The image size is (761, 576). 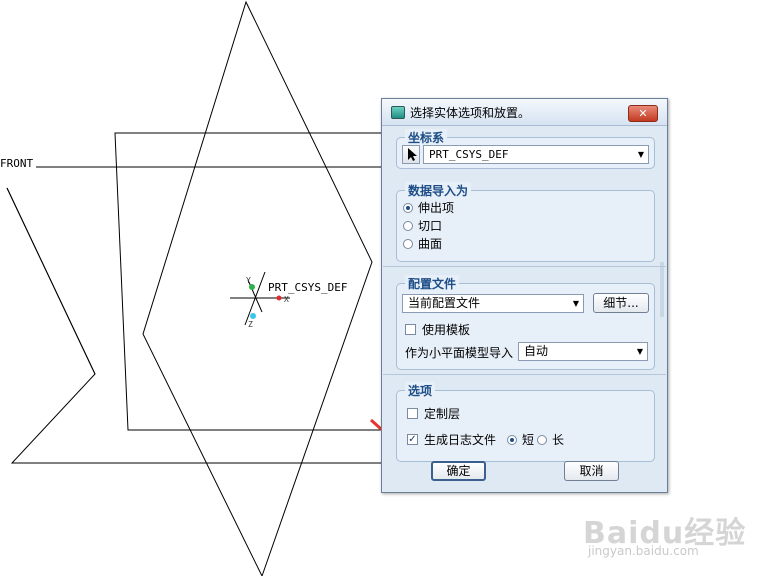 I want to click on select-csys-button, so click(x=411, y=154).